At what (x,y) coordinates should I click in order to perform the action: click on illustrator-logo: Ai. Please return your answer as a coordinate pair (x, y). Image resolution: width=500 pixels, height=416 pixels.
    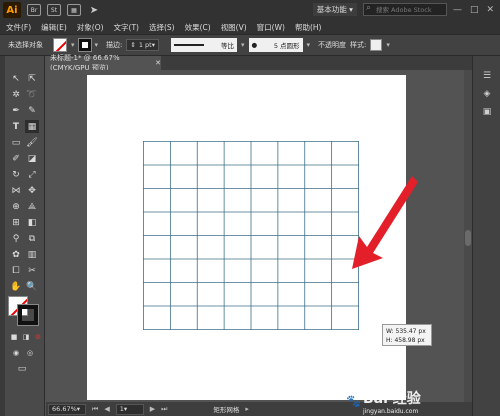
    Looking at the image, I should click on (12, 10).